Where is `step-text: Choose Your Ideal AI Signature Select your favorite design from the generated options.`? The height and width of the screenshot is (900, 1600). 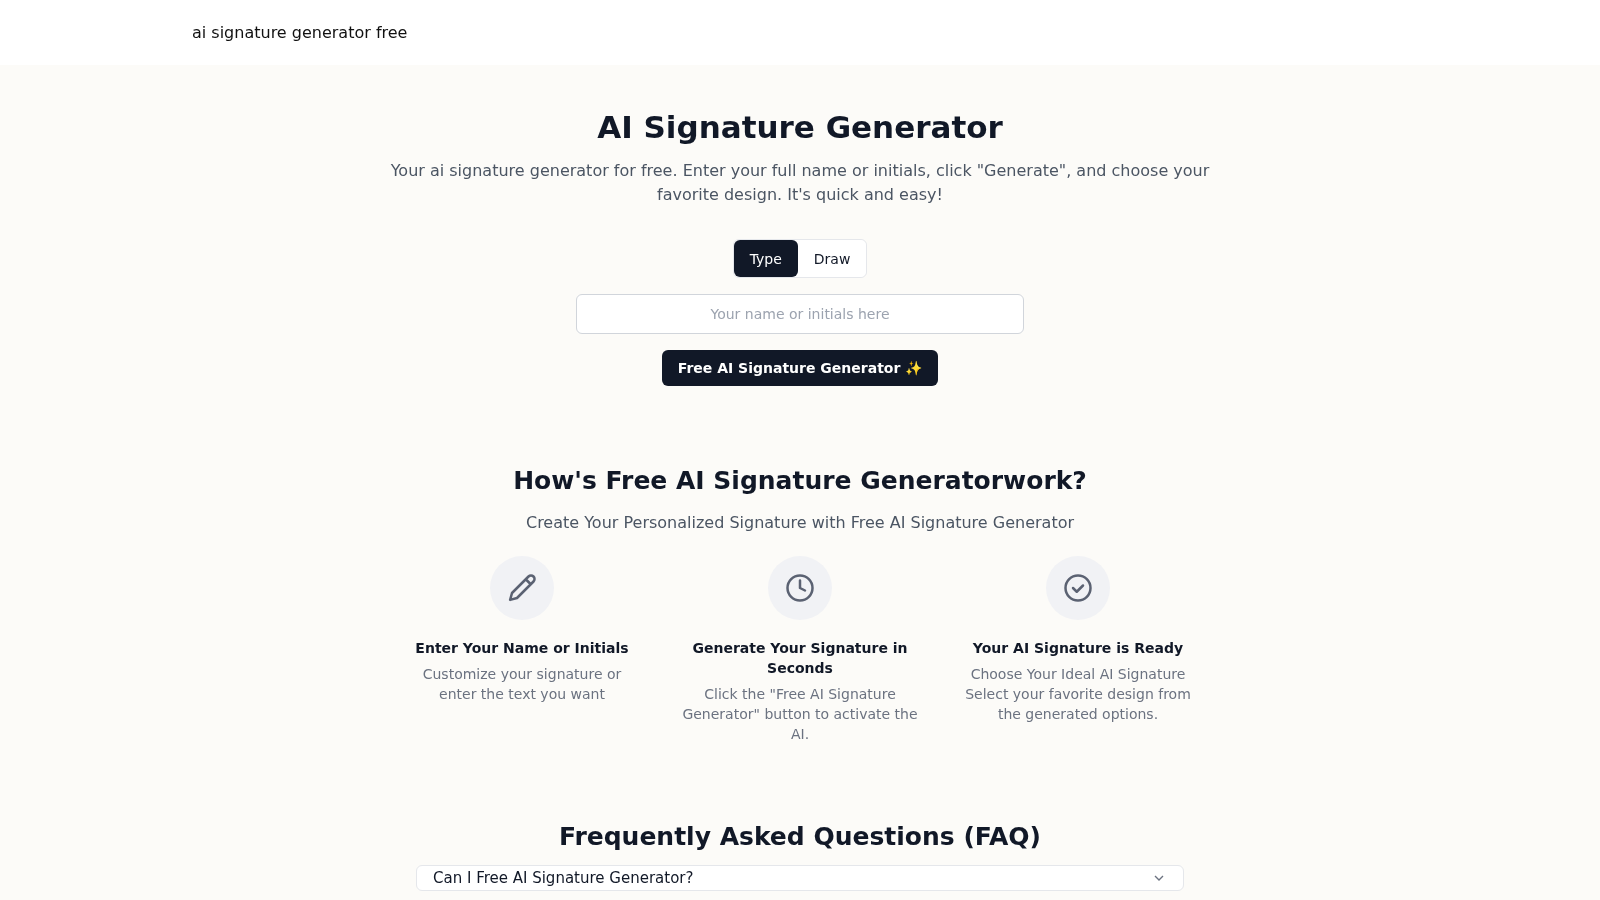 step-text: Choose Your Ideal AI Signature Select your favorite design from the generated options. is located at coordinates (1078, 694).